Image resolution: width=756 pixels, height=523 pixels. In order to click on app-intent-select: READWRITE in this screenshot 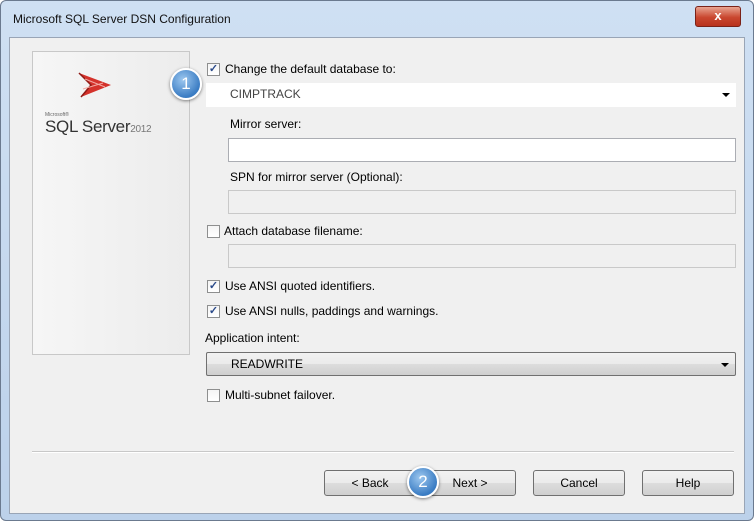, I will do `click(471, 364)`.